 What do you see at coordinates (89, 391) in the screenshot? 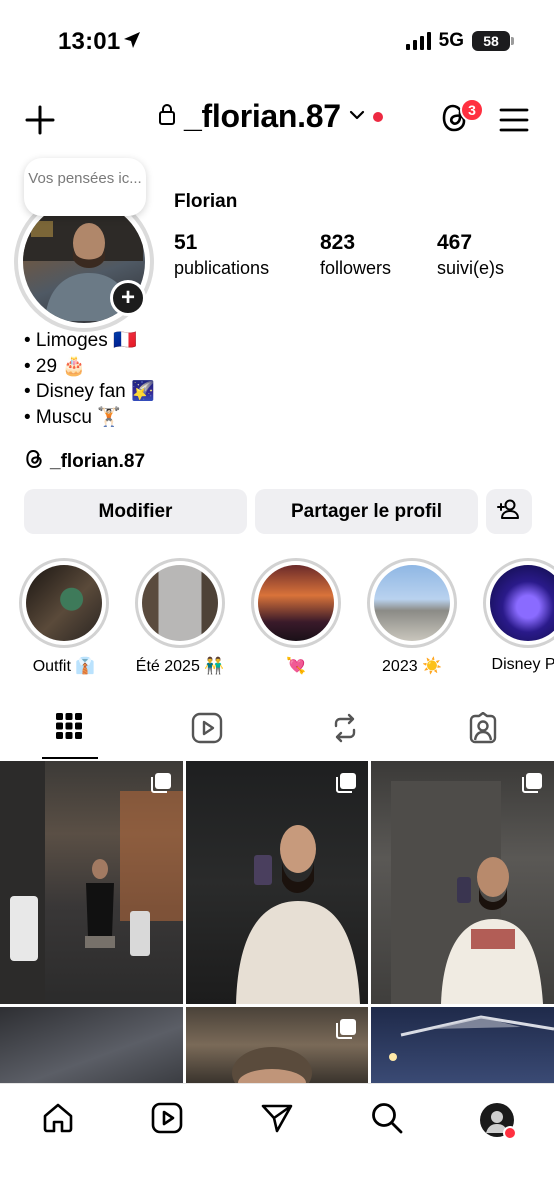
I see `bio-line: • Disney fan 🌠` at bounding box center [89, 391].